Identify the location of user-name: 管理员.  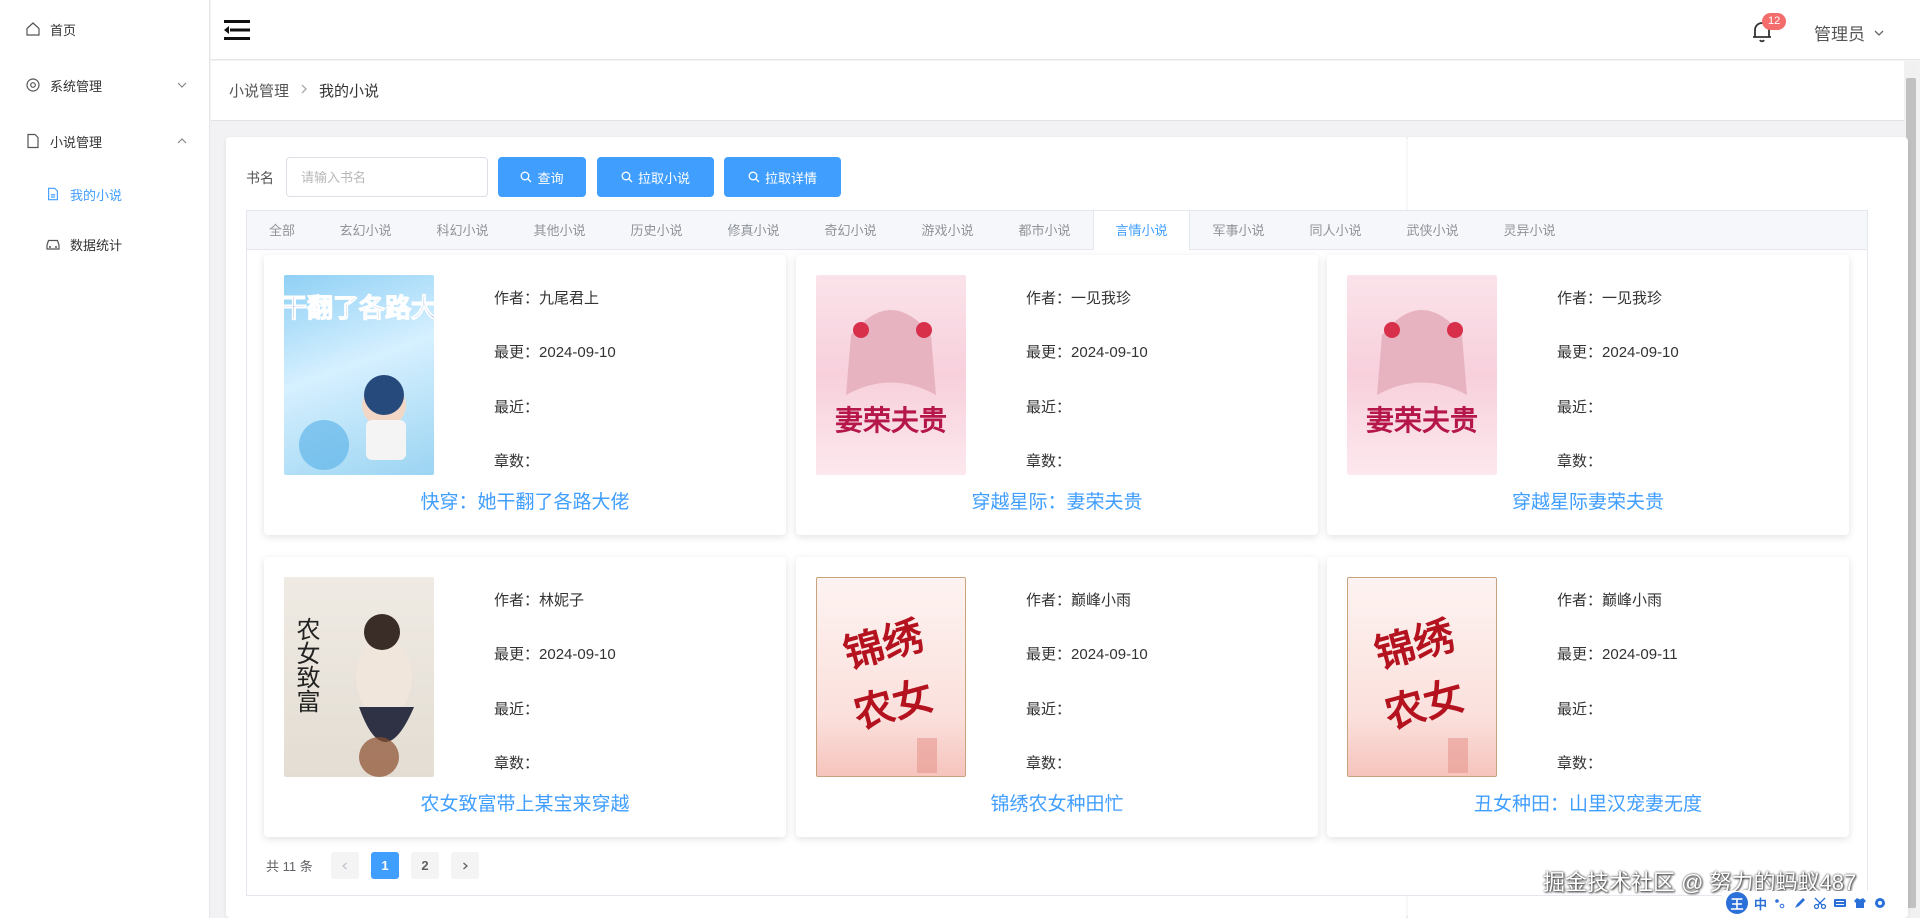
(1839, 34).